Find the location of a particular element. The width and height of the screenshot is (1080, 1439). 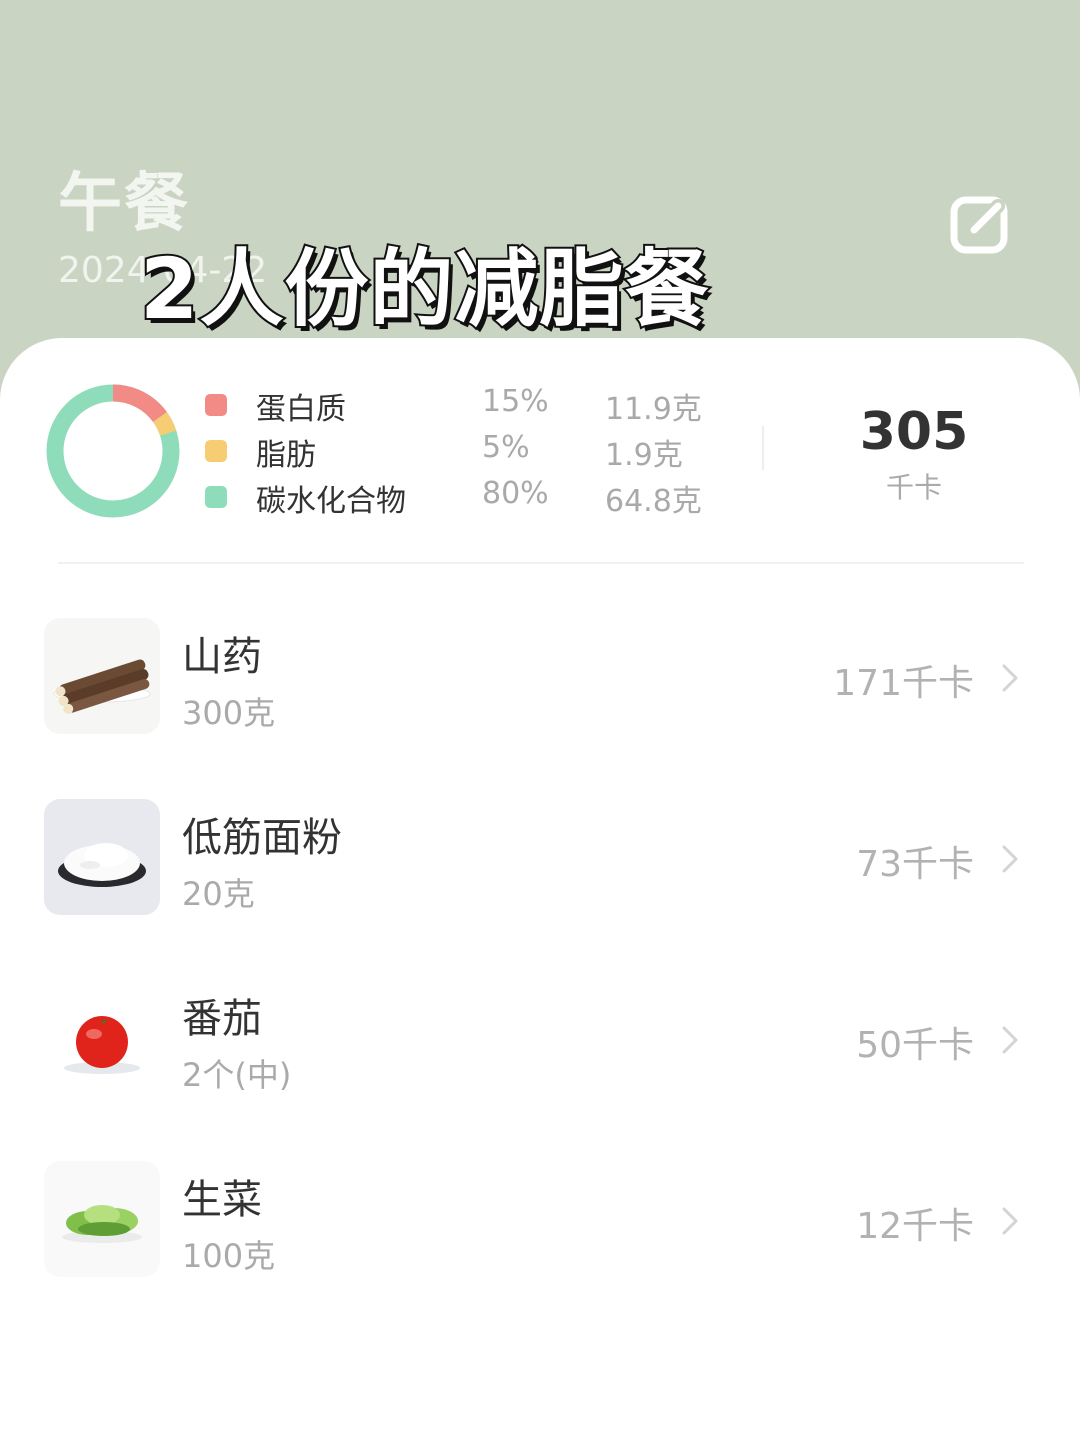

carbs-color-dot is located at coordinates (216, 497).